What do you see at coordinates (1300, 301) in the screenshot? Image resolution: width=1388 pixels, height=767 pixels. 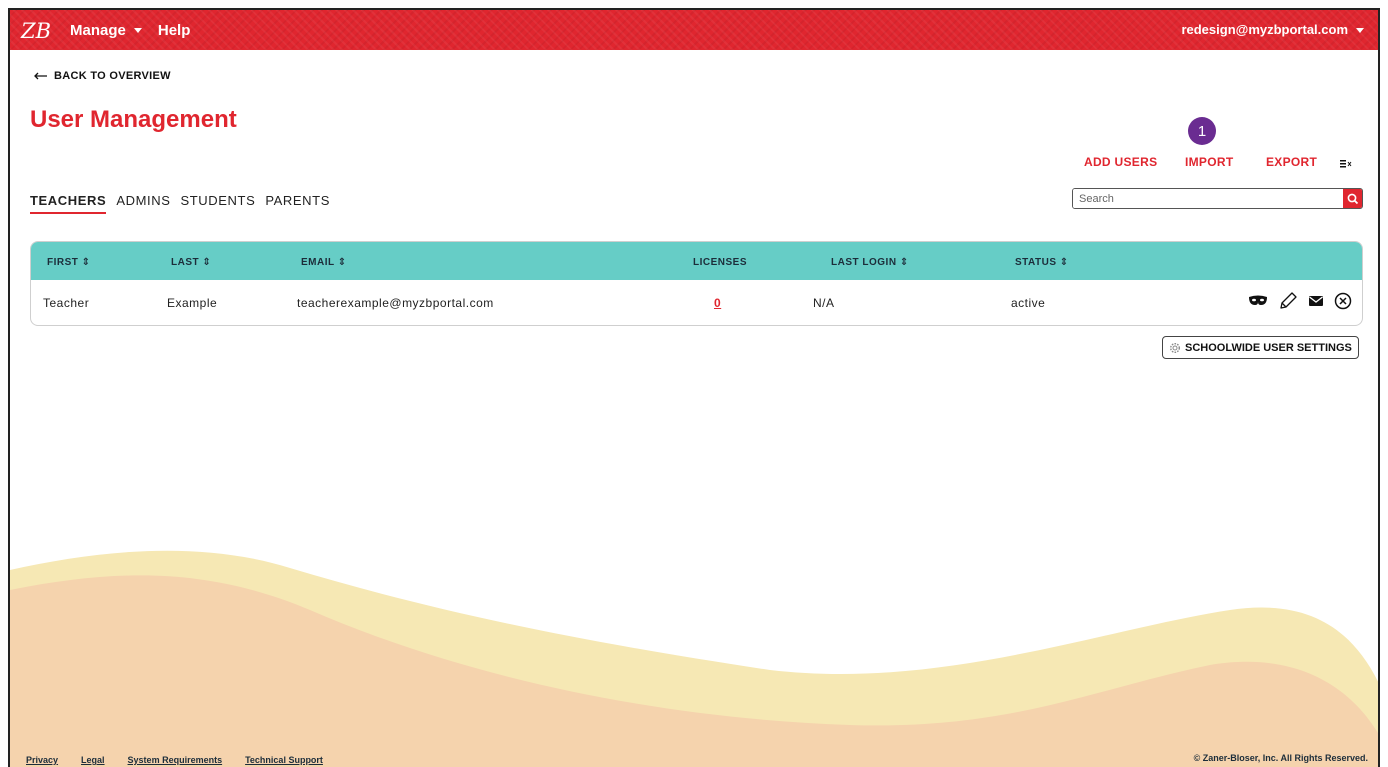 I see `row-actions` at bounding box center [1300, 301].